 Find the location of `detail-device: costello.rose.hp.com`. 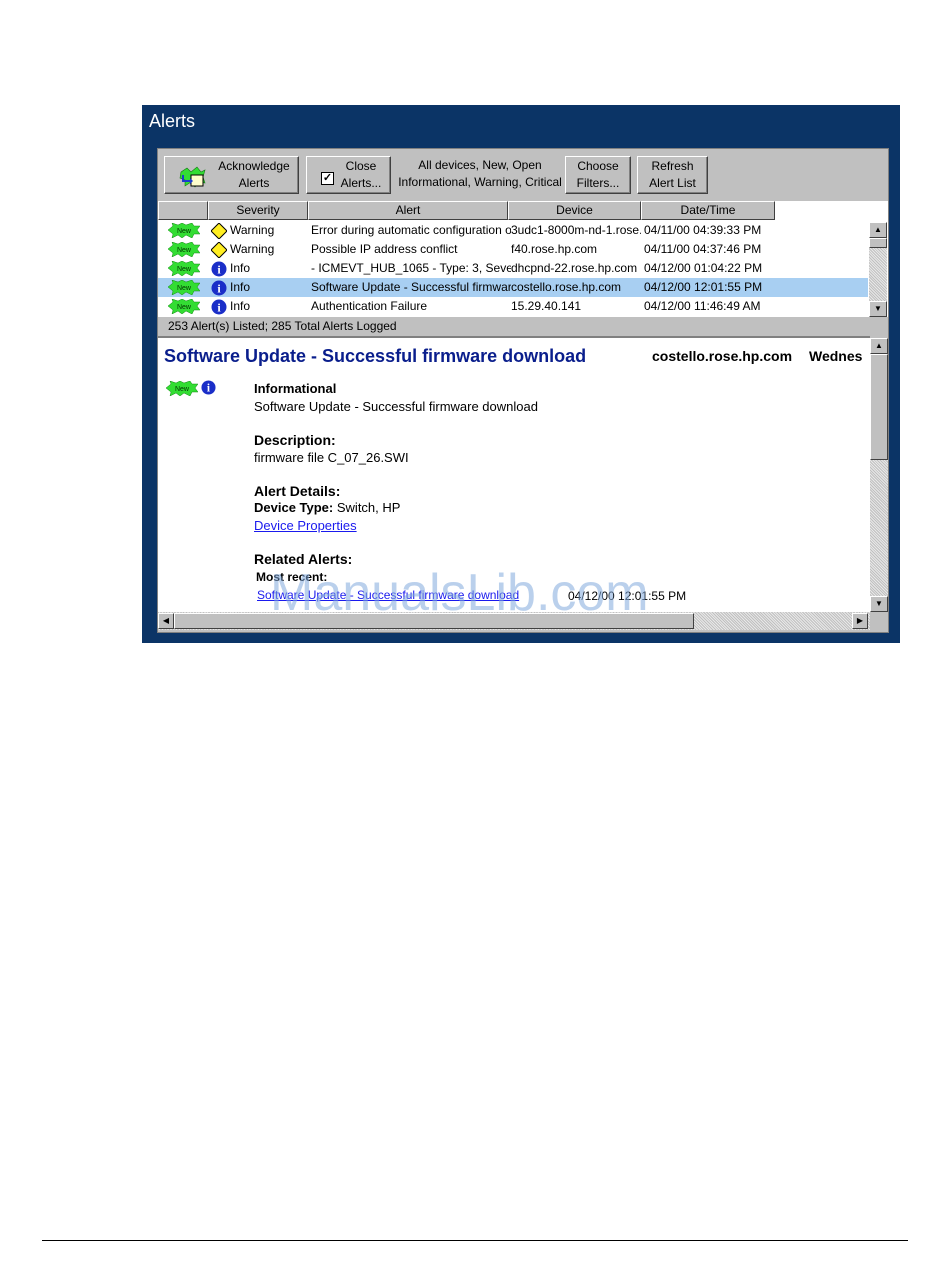

detail-device: costello.rose.hp.com is located at coordinates (722, 356).